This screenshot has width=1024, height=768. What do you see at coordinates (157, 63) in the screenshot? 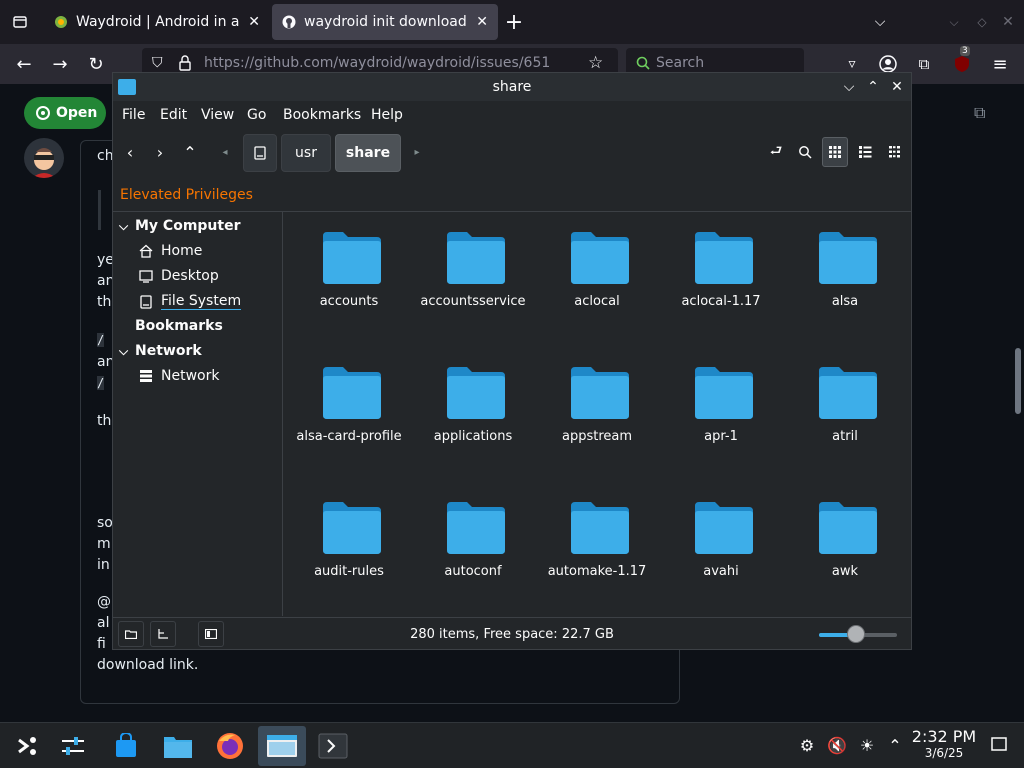
I see `shield-icon: ⛉` at bounding box center [157, 63].